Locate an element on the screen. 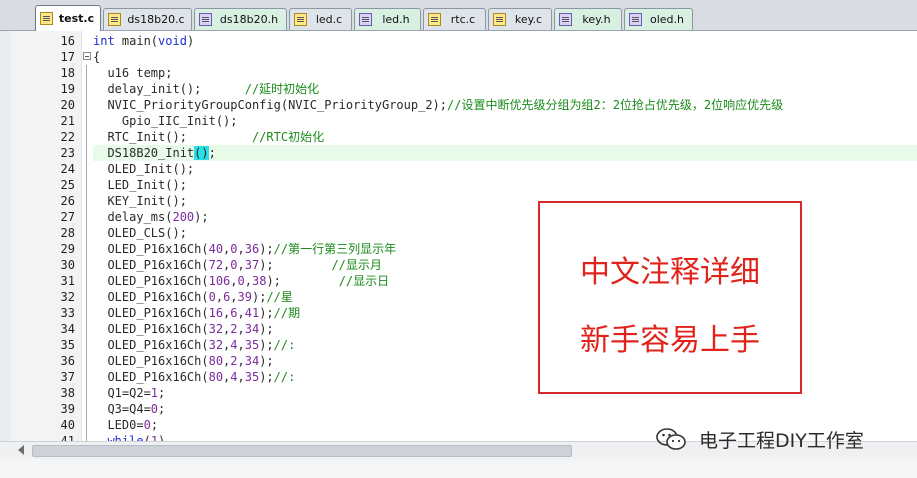 This screenshot has width=917, height=478. code-line: 24 OLED_Init(); is located at coordinates (458, 169).